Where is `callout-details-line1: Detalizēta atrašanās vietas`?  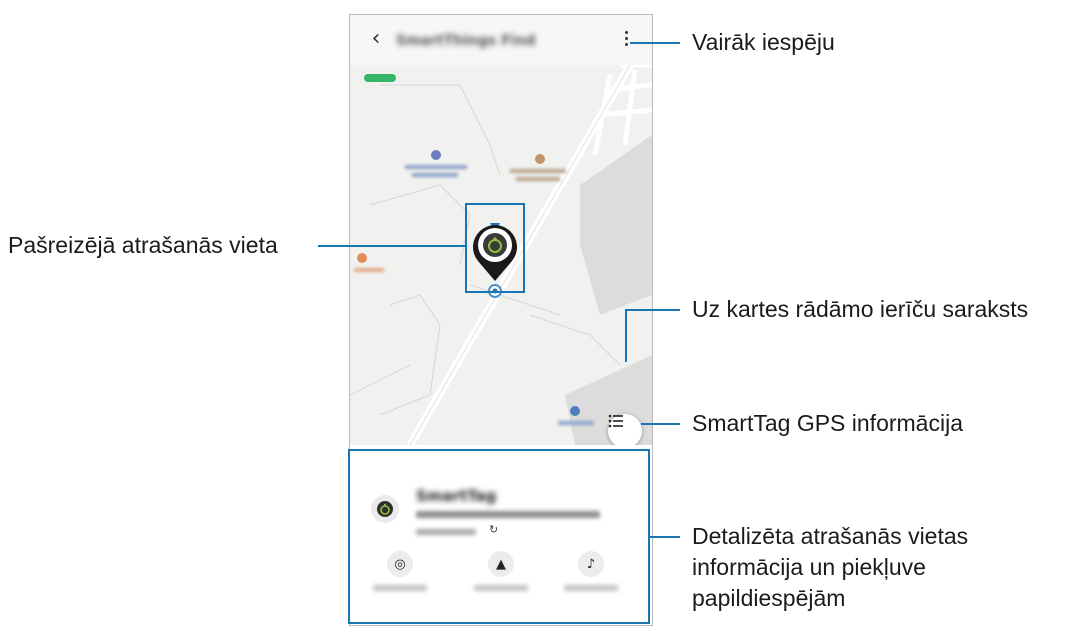
callout-details-line1: Detalizēta atrašanās vietas is located at coordinates (830, 536).